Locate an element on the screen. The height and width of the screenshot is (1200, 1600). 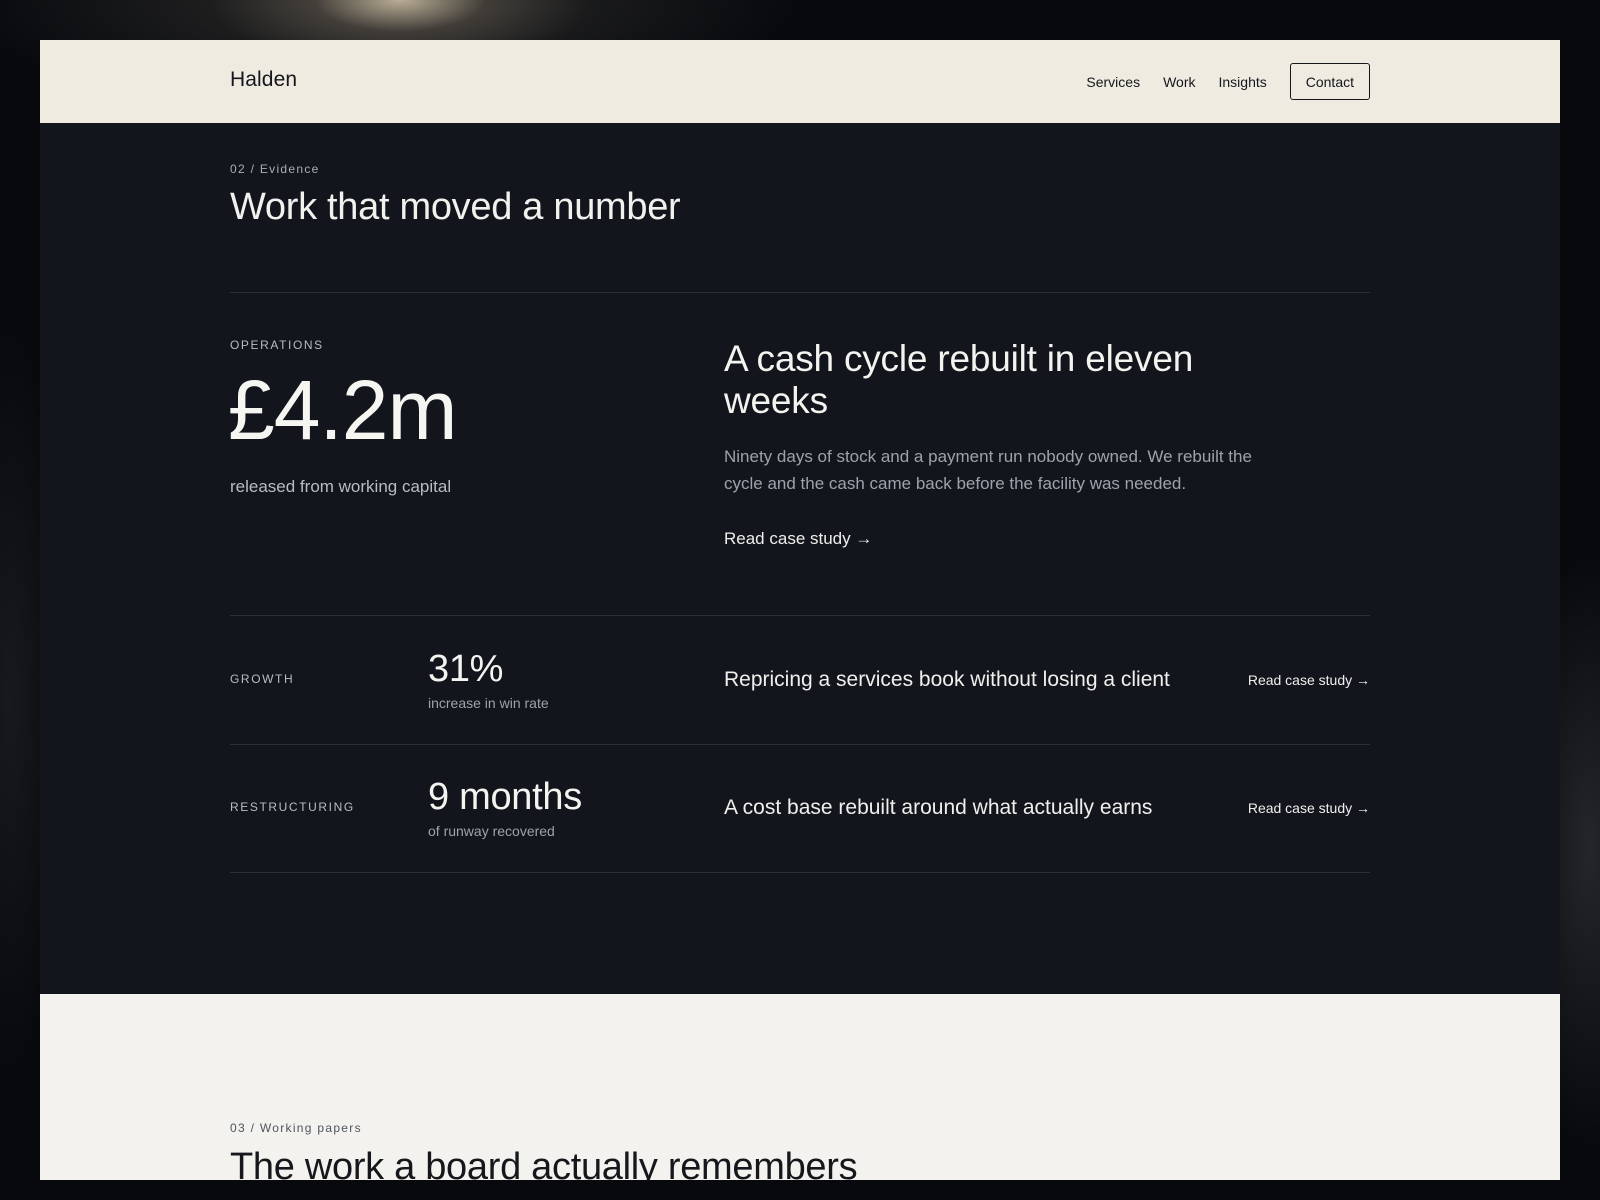
featured-metric: £4.2m is located at coordinates (342, 410).